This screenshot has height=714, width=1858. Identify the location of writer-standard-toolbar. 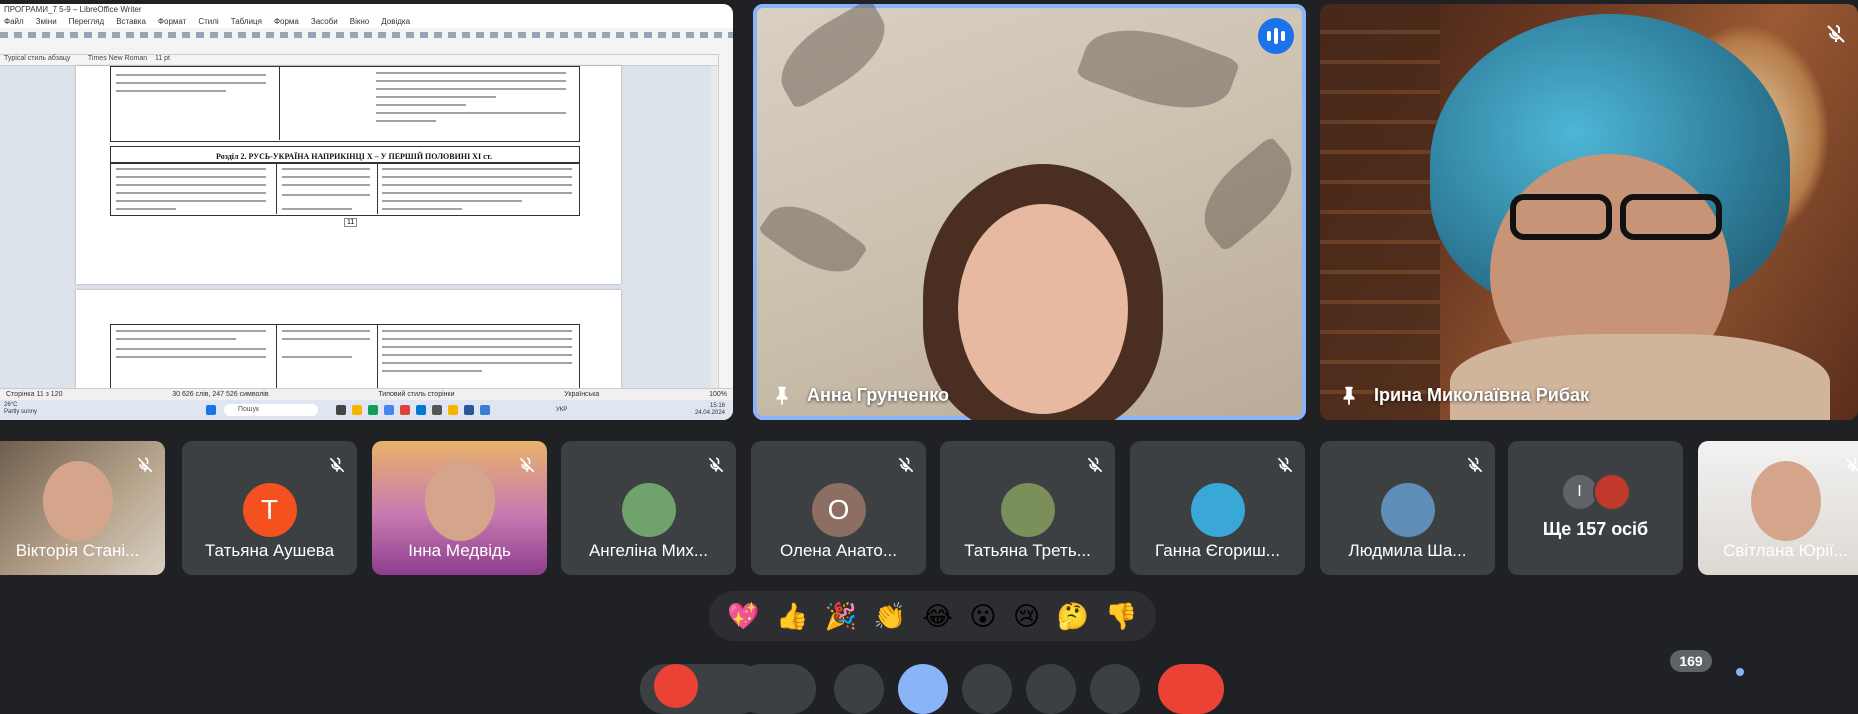
(366, 41).